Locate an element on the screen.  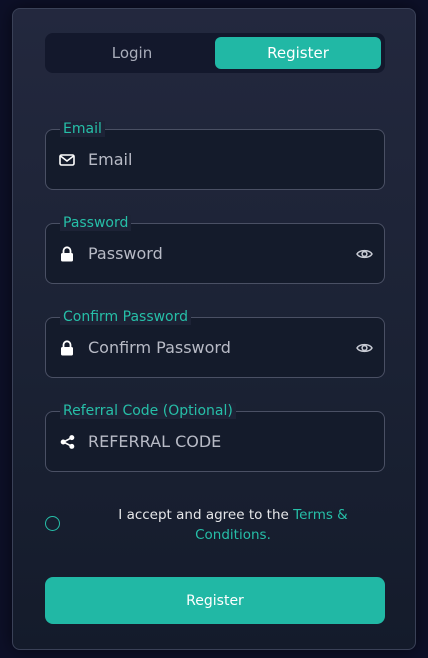
email-label: Email is located at coordinates (82, 129).